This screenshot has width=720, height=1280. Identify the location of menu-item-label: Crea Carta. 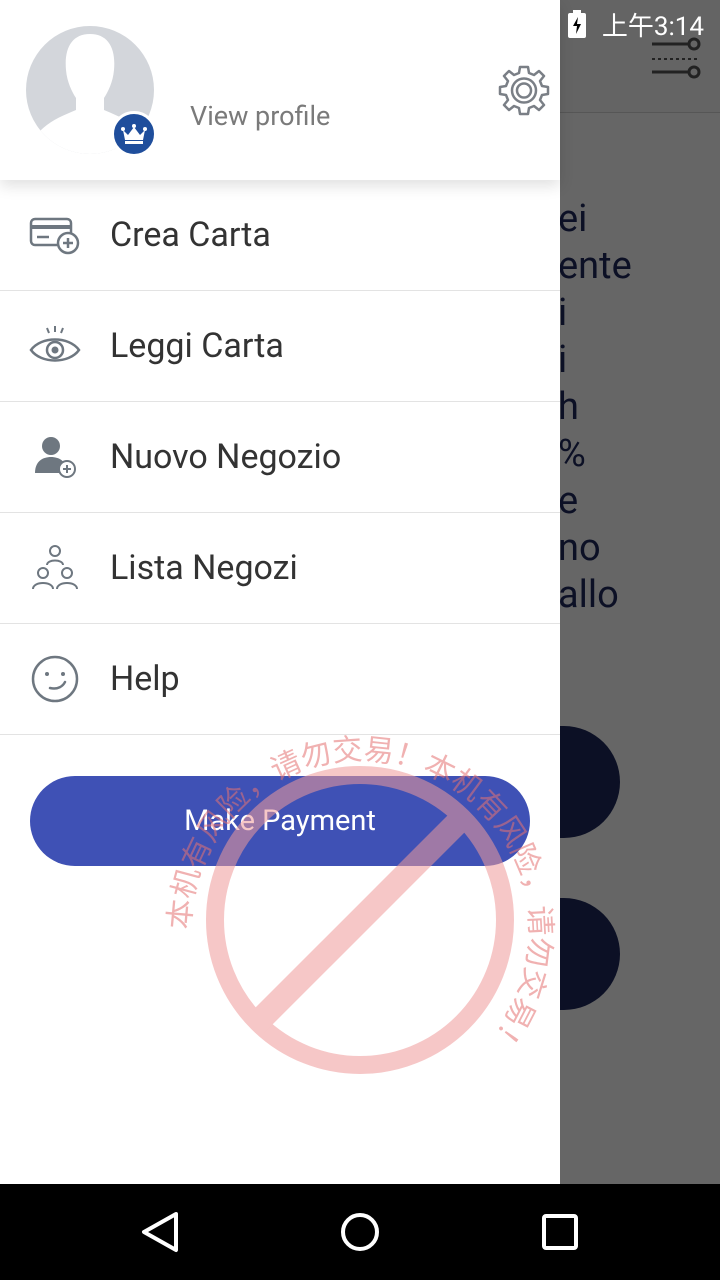
(190, 235).